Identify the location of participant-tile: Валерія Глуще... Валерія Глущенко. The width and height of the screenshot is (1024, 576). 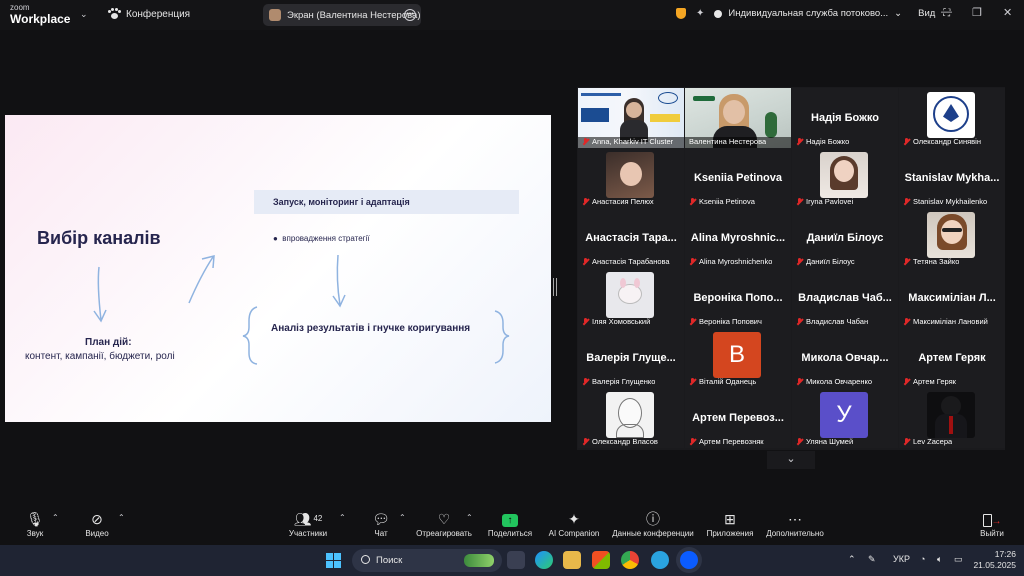
(631, 358).